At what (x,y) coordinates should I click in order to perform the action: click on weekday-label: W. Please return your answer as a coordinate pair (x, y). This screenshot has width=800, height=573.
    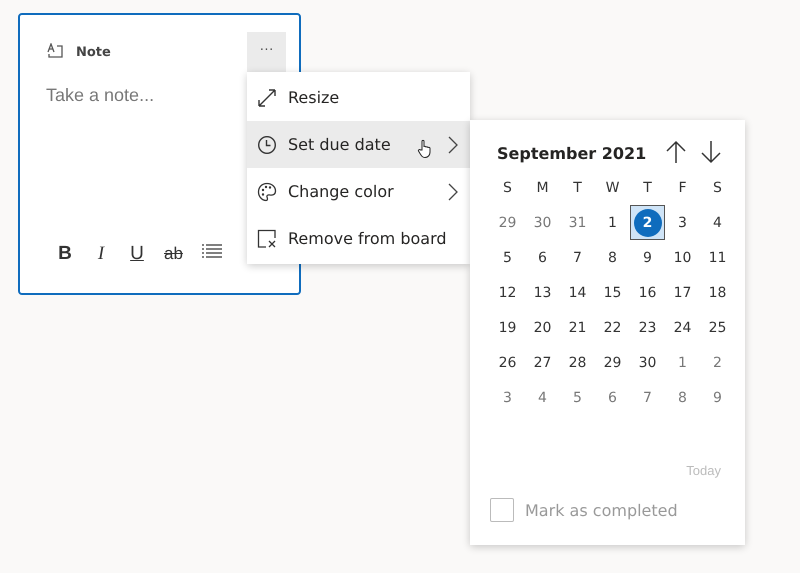
    Looking at the image, I should click on (612, 188).